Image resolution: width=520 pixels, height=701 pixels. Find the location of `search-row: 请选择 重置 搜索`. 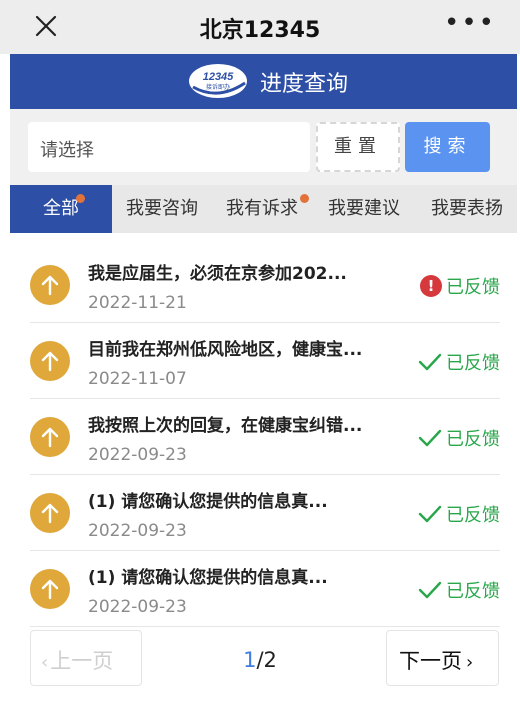

search-row: 请选择 重置 搜索 is located at coordinates (263, 147).